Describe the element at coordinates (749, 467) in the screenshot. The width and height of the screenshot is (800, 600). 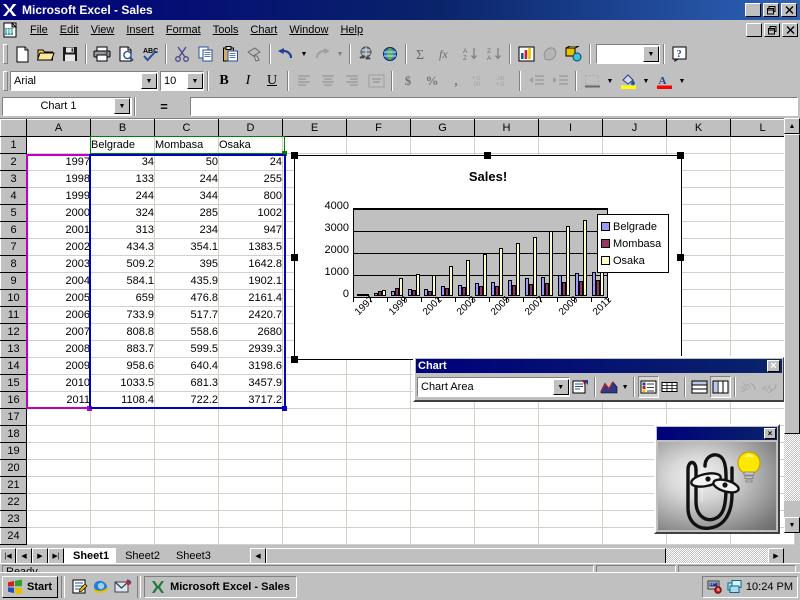
I see `lightbulb-icon` at that location.